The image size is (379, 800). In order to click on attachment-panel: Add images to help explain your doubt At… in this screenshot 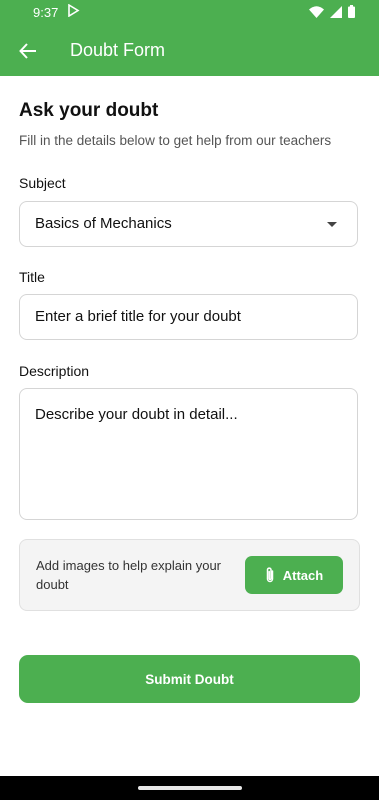, I will do `click(189, 575)`.